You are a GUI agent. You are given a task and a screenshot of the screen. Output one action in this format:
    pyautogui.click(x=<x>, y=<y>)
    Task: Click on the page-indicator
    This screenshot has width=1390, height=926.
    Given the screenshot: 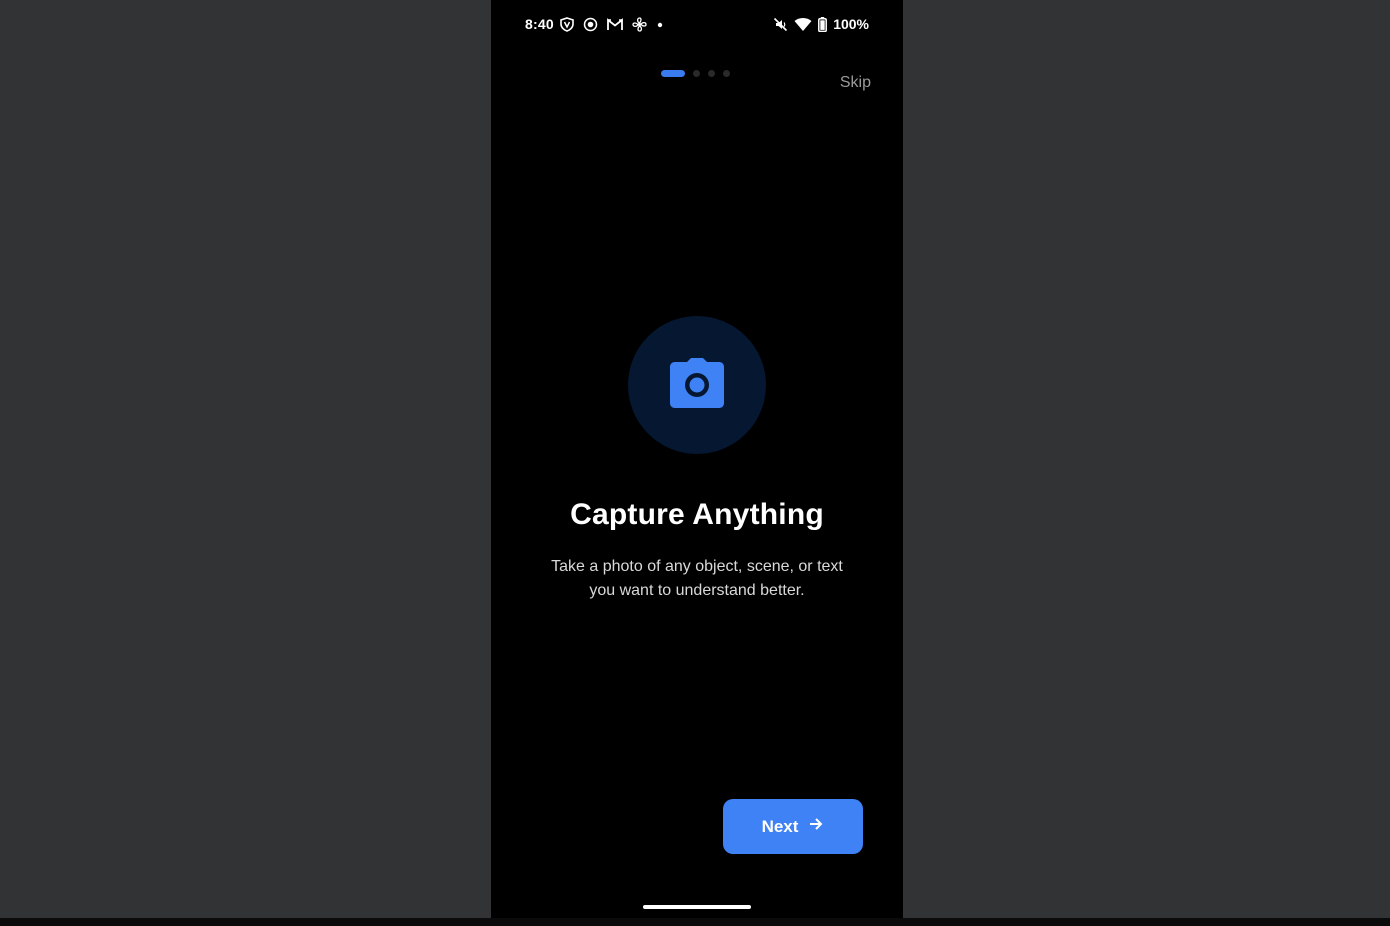 What is the action you would take?
    pyautogui.click(x=695, y=73)
    